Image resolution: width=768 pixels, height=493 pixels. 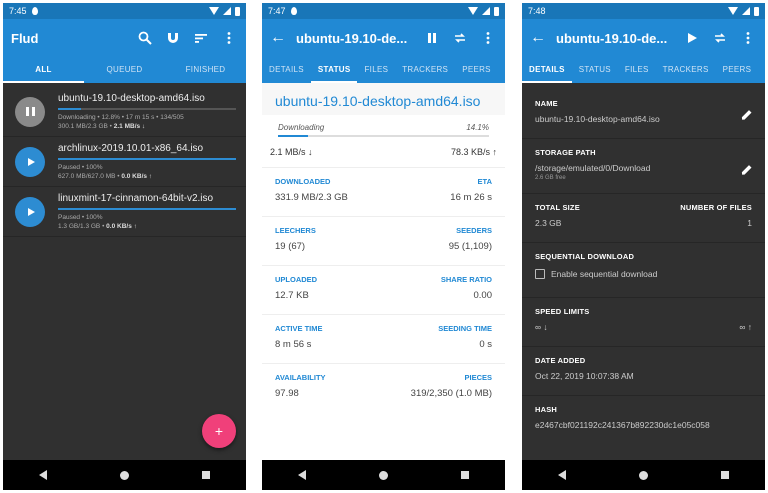 I want to click on stat-block: UPLOADED SHARE RATIO 12.7 KB 0.00, so click(x=383, y=290).